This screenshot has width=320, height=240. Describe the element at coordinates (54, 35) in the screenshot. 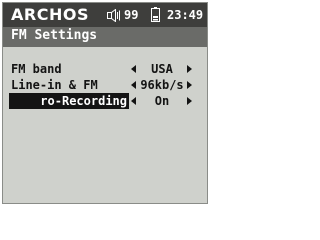

I see `page-title: FM Settings` at that location.